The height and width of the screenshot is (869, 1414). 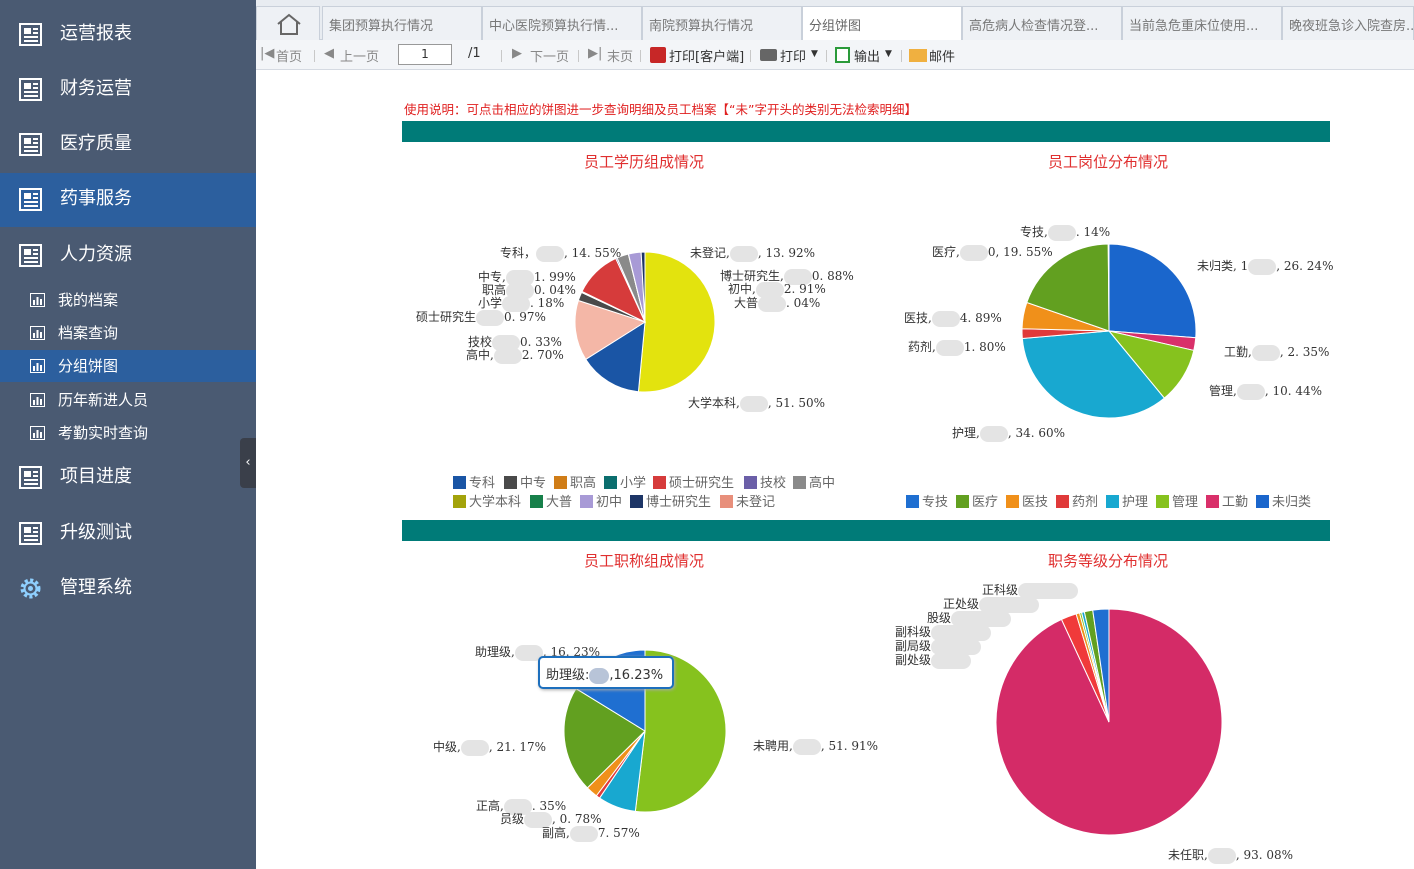 I want to click on slice-label: 专技,. 14%, so click(x=1065, y=232).